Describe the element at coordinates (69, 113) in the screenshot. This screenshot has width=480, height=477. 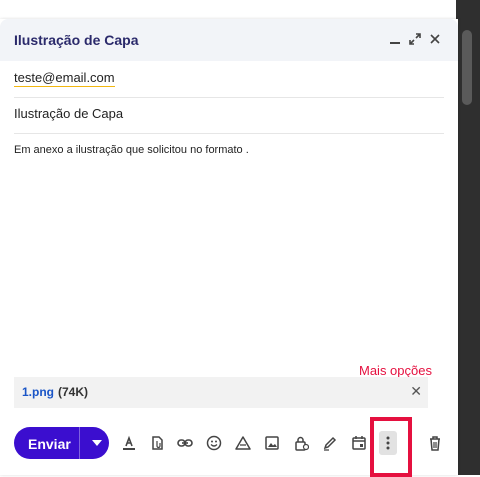
I see `subject-text: Ilustração de Capa` at that location.